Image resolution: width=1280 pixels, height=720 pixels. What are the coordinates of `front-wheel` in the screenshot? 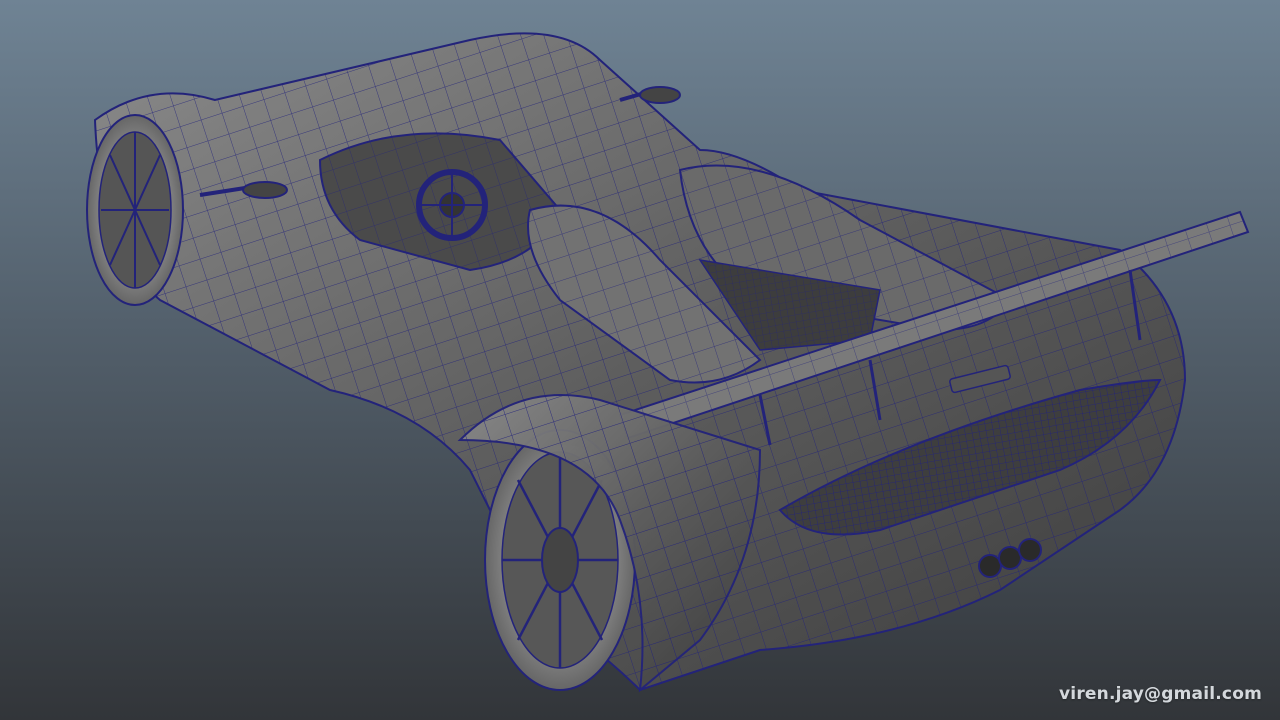 It's located at (135, 210).